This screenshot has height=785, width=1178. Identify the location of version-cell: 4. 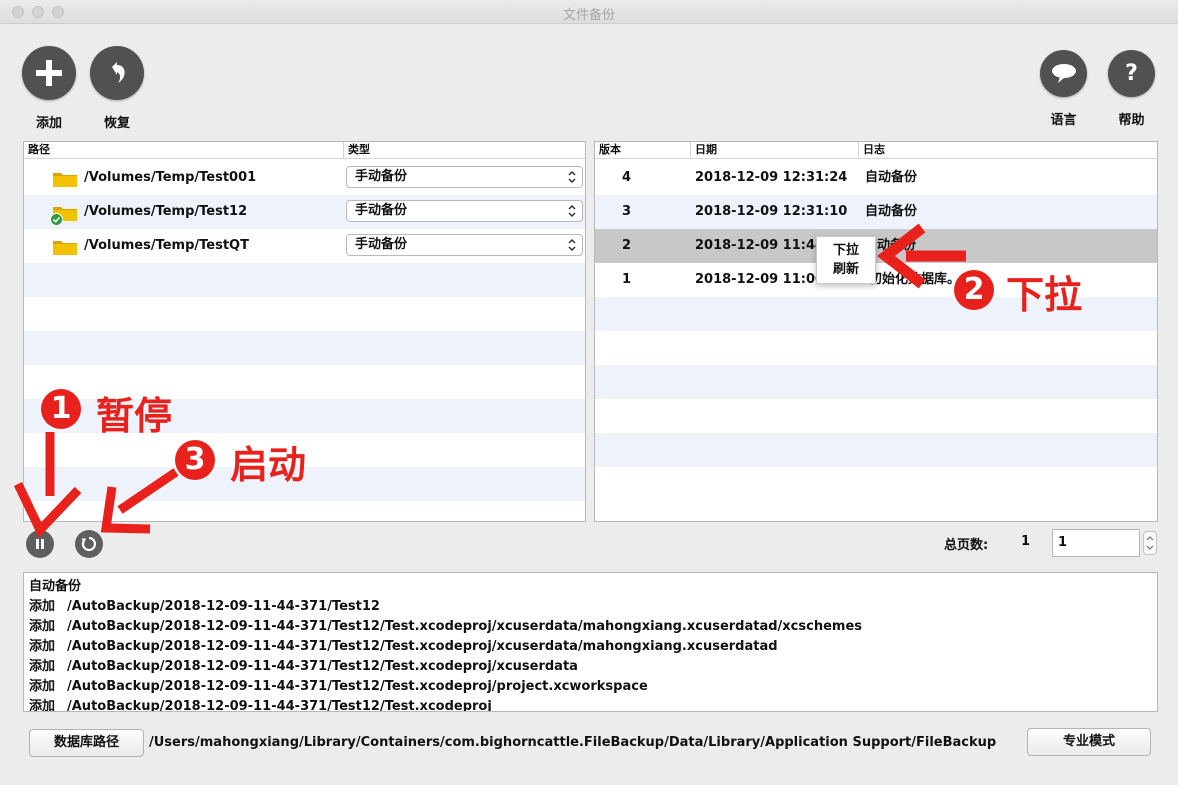
(627, 177).